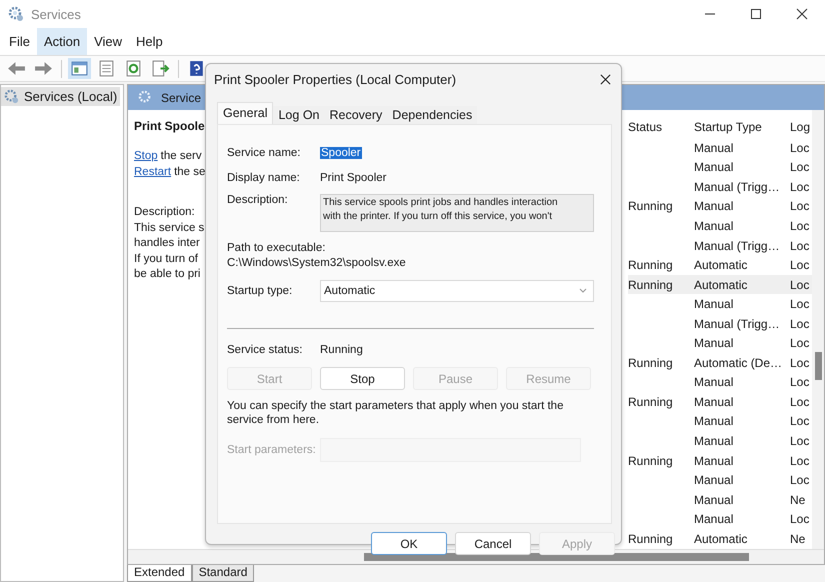 This screenshot has height=582, width=825. What do you see at coordinates (190, 172) in the screenshot?
I see `action-text: the se` at bounding box center [190, 172].